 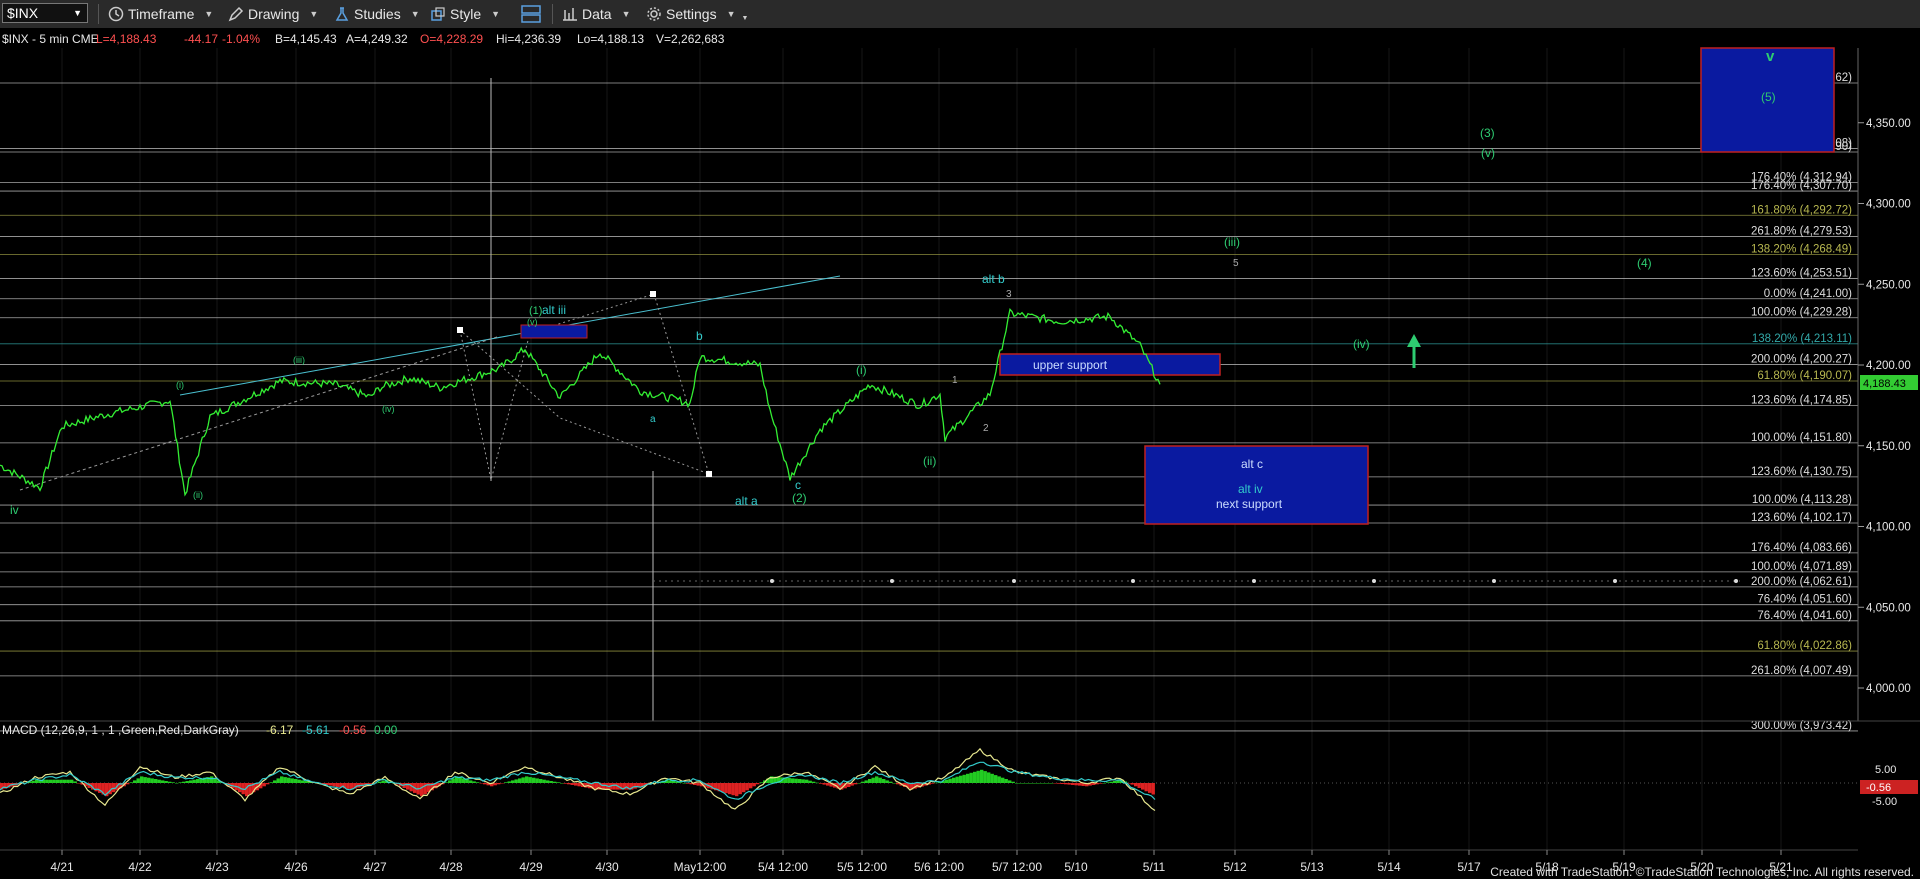 What do you see at coordinates (1801, 313) in the screenshot?
I see `fib-level-label: 100.00% (4,229.28)` at bounding box center [1801, 313].